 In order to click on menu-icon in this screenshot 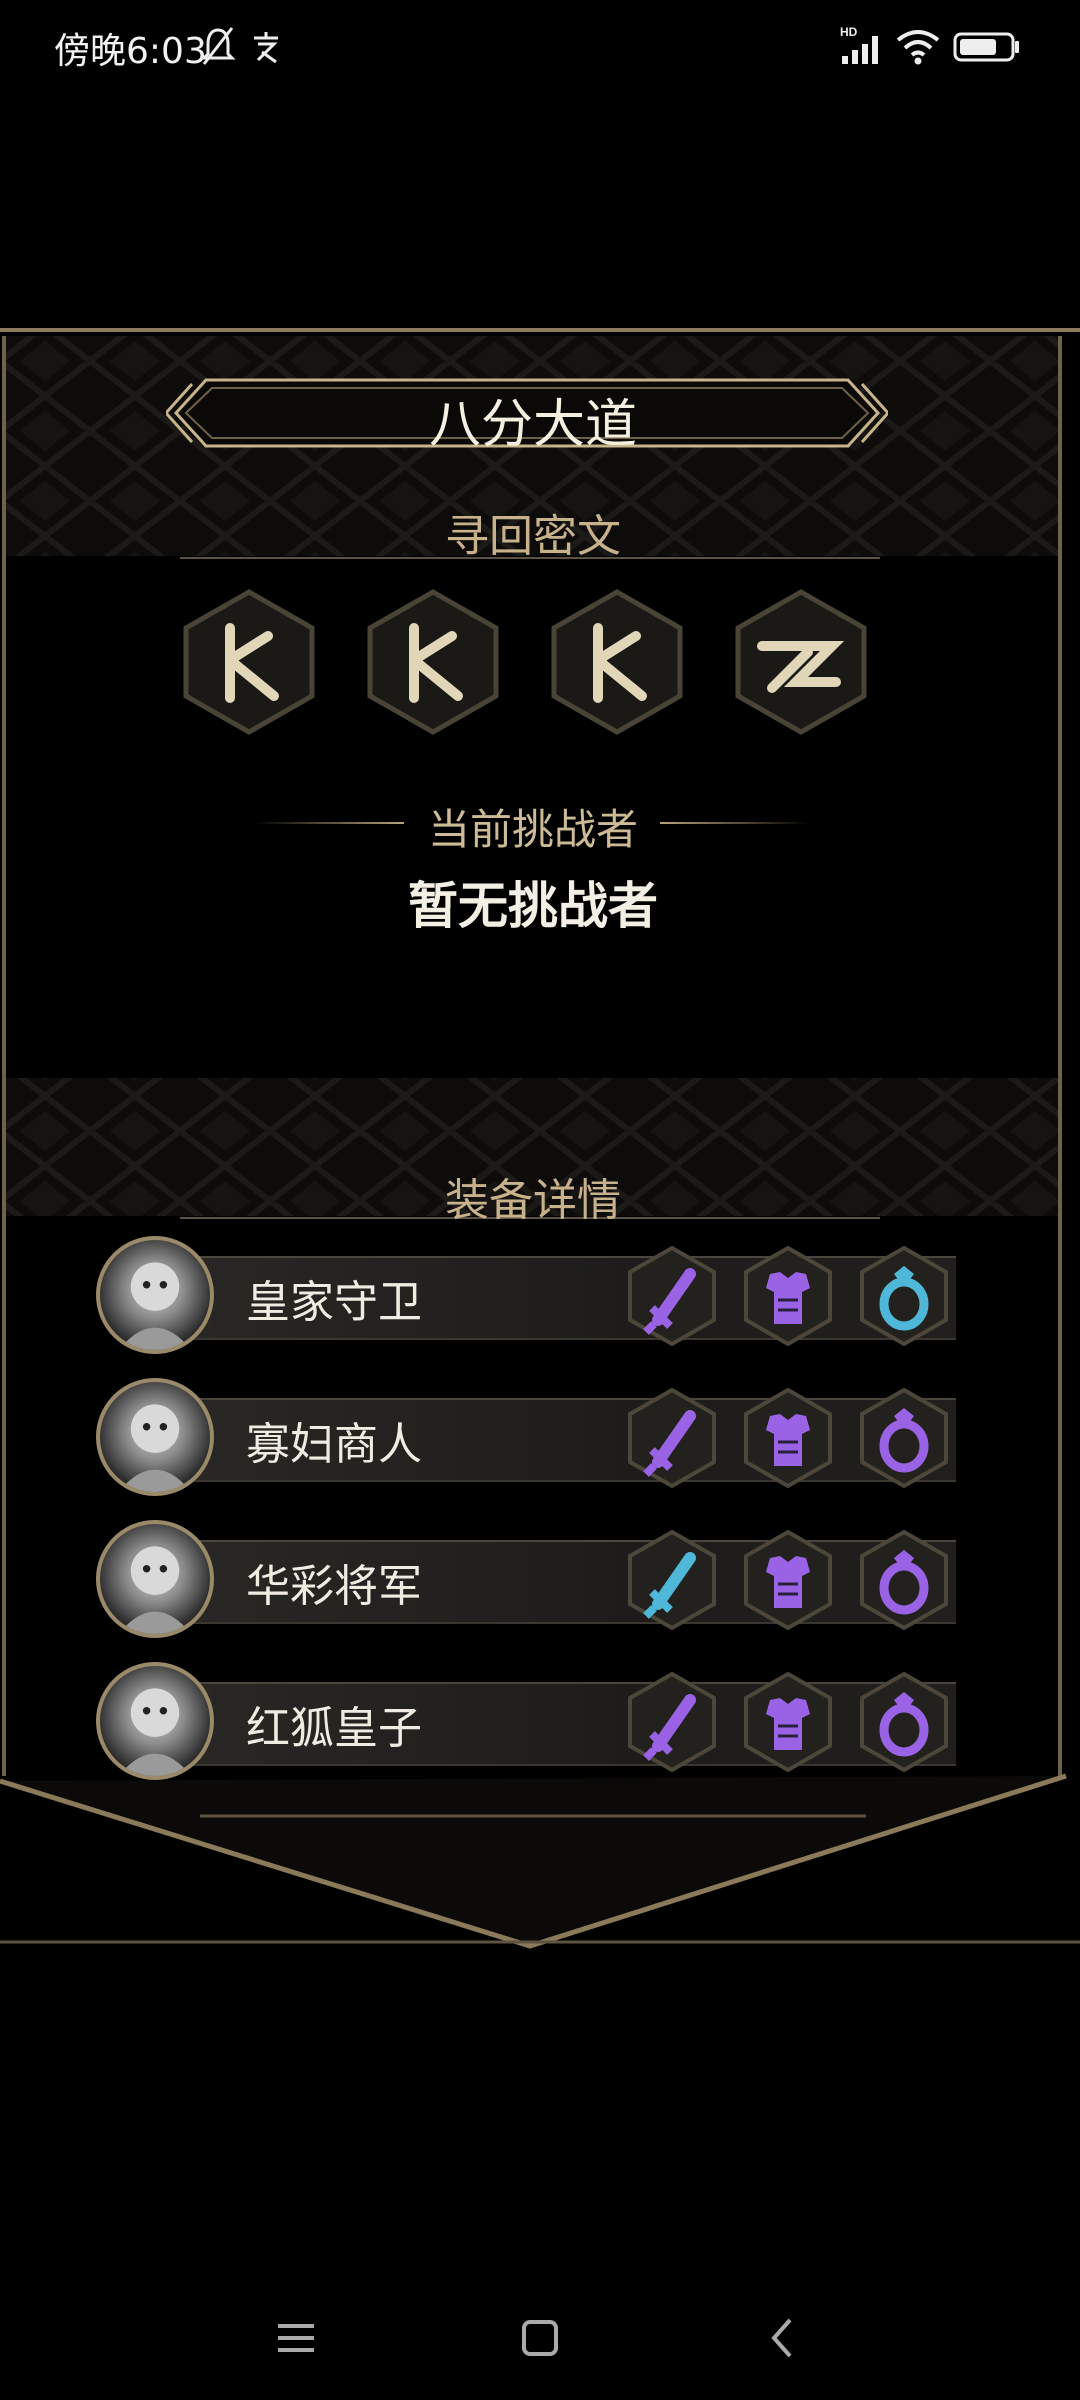, I will do `click(296, 2338)`.